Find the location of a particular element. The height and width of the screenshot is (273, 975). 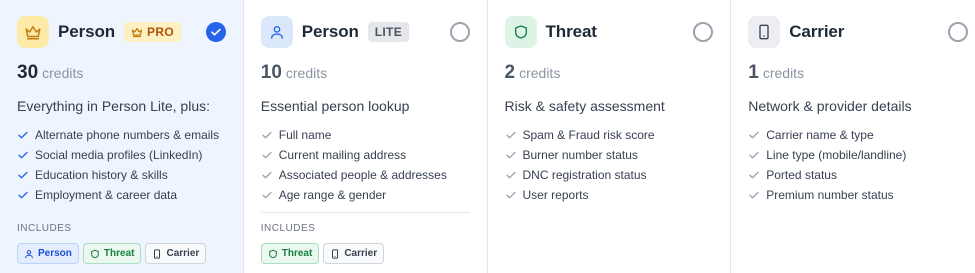

feature-label: Carrier name & type is located at coordinates (820, 135).